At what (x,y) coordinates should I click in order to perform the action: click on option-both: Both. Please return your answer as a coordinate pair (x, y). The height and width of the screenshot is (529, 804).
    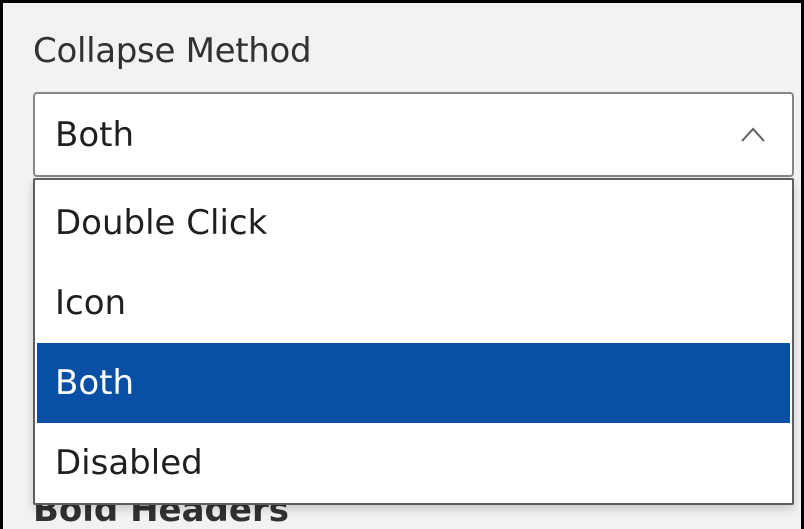
    Looking at the image, I should click on (413, 383).